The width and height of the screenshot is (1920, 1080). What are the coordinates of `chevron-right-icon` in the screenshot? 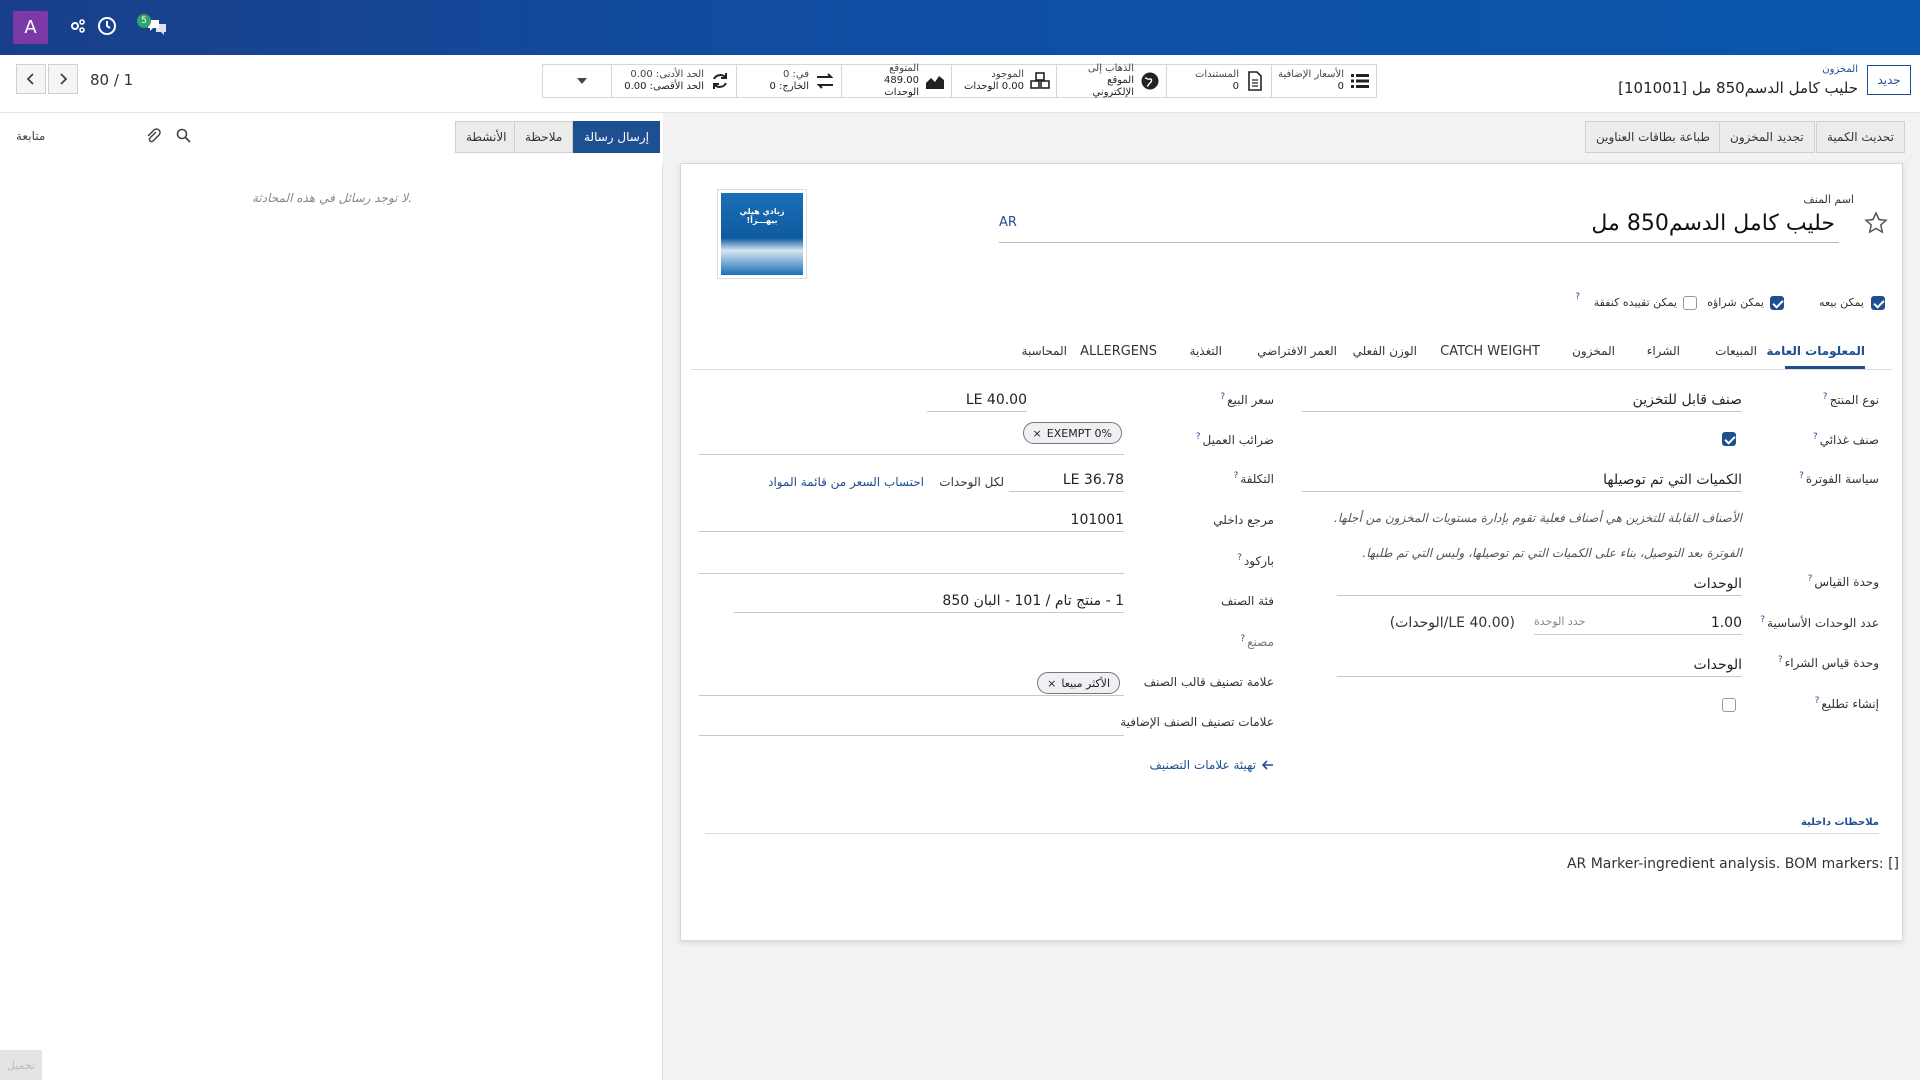 It's located at (64, 79).